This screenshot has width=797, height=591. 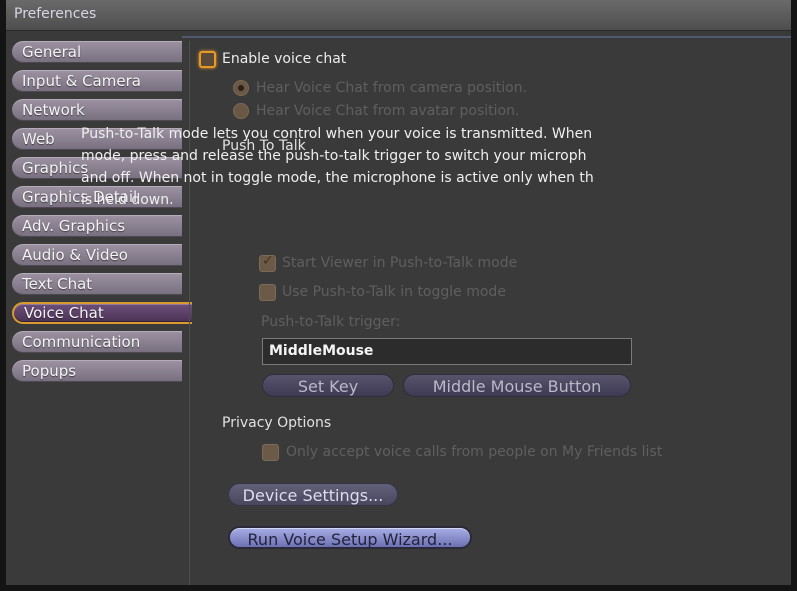 I want to click on panel-top-border, so click(x=486, y=37).